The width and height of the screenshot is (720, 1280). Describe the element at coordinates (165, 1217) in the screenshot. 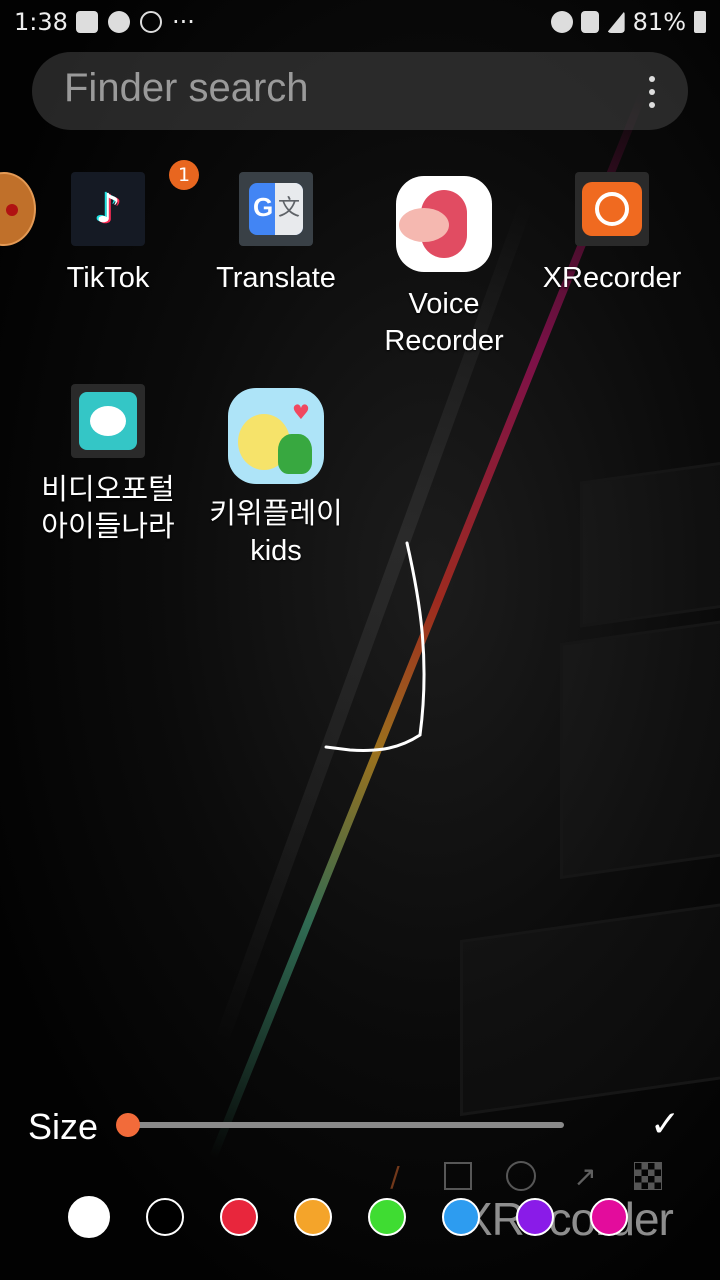

I see `color-swatch-black` at that location.